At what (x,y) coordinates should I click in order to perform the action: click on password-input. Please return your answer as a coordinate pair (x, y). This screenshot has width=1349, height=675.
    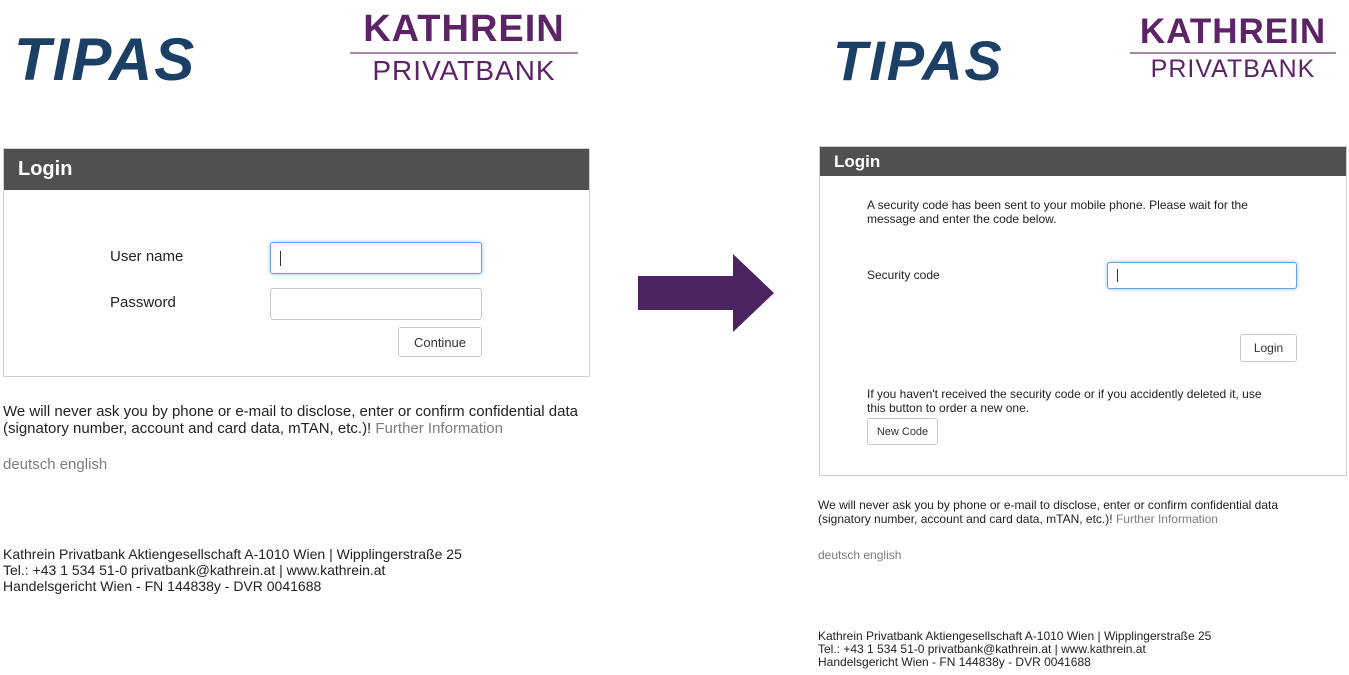
    Looking at the image, I should click on (376, 304).